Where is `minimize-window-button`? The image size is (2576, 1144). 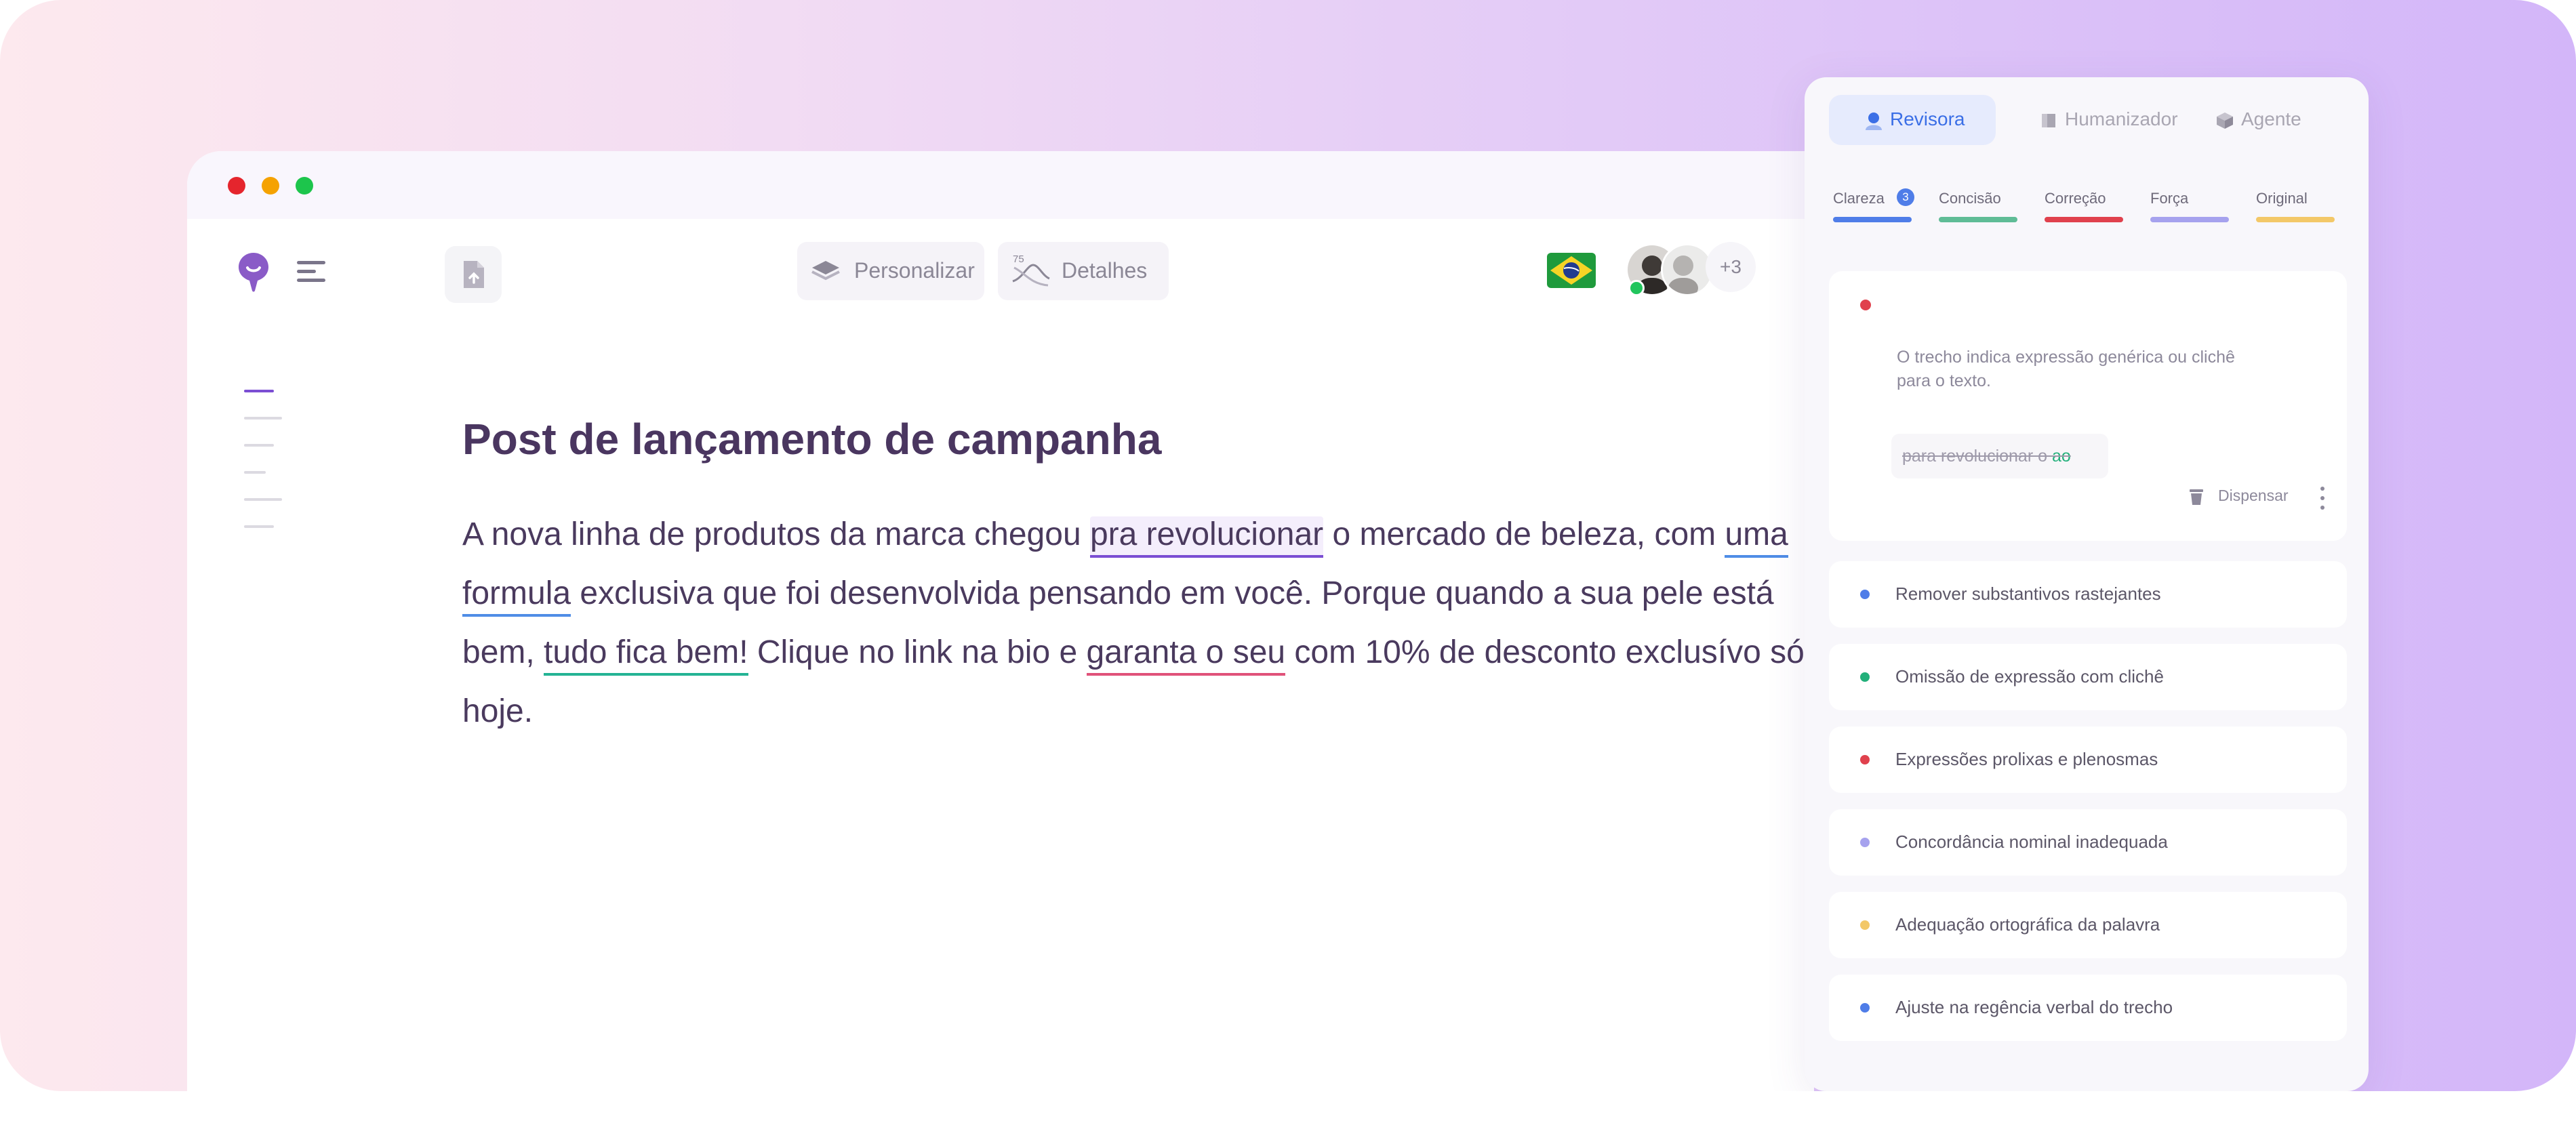 minimize-window-button is located at coordinates (270, 186).